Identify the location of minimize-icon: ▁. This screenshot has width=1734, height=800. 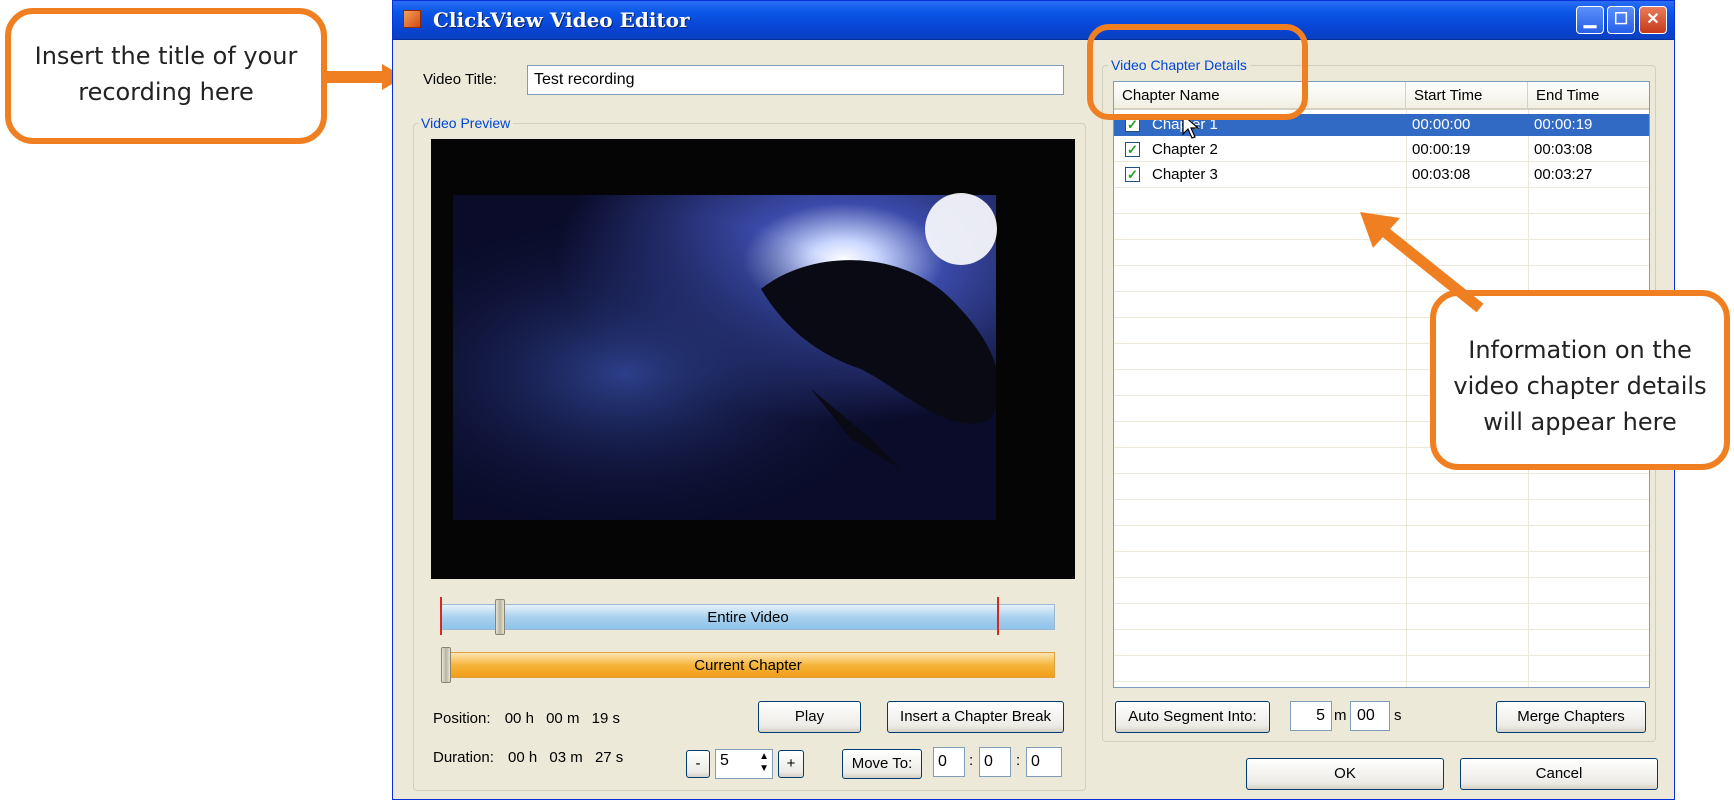
(1590, 19).